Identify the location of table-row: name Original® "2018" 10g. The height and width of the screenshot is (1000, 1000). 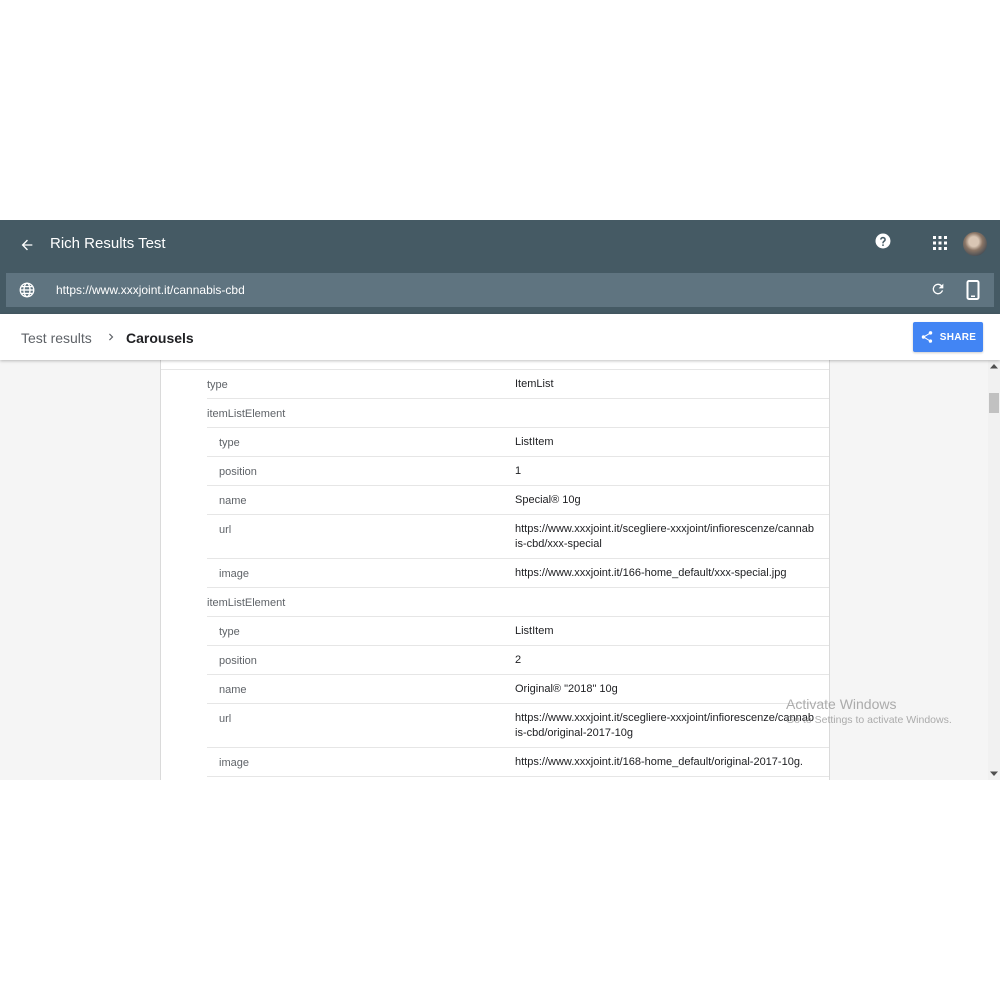
(495, 689).